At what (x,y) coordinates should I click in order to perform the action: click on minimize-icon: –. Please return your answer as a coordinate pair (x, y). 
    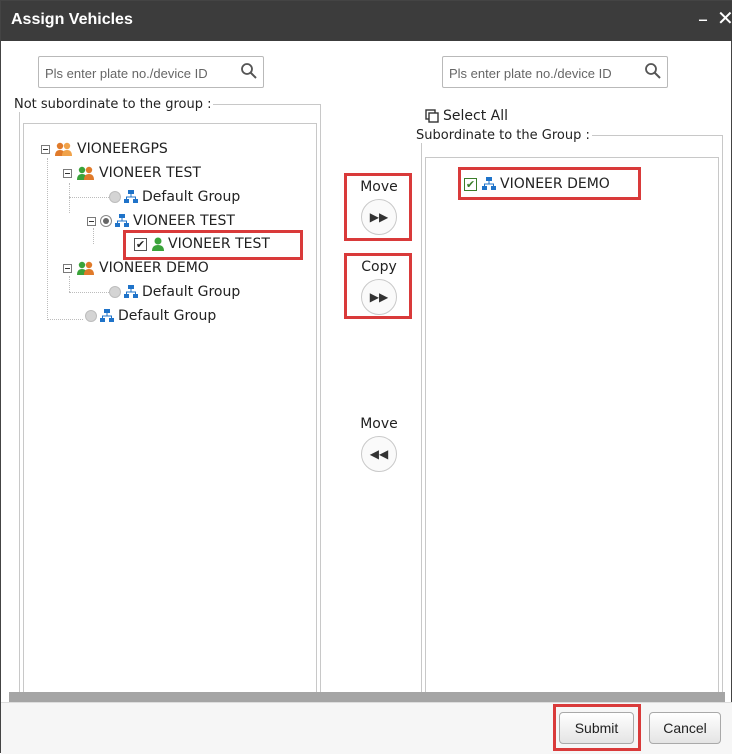
    Looking at the image, I should click on (703, 19).